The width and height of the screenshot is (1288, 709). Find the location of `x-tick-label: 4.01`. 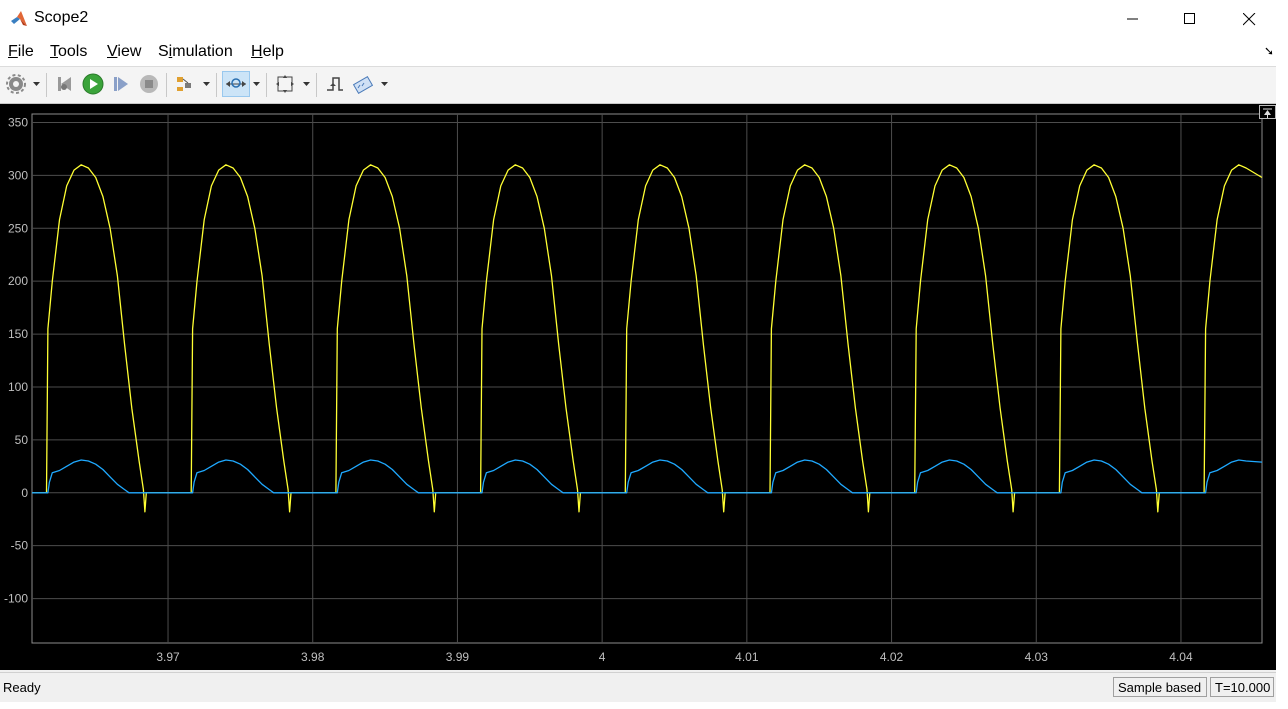

x-tick-label: 4.01 is located at coordinates (747, 657).